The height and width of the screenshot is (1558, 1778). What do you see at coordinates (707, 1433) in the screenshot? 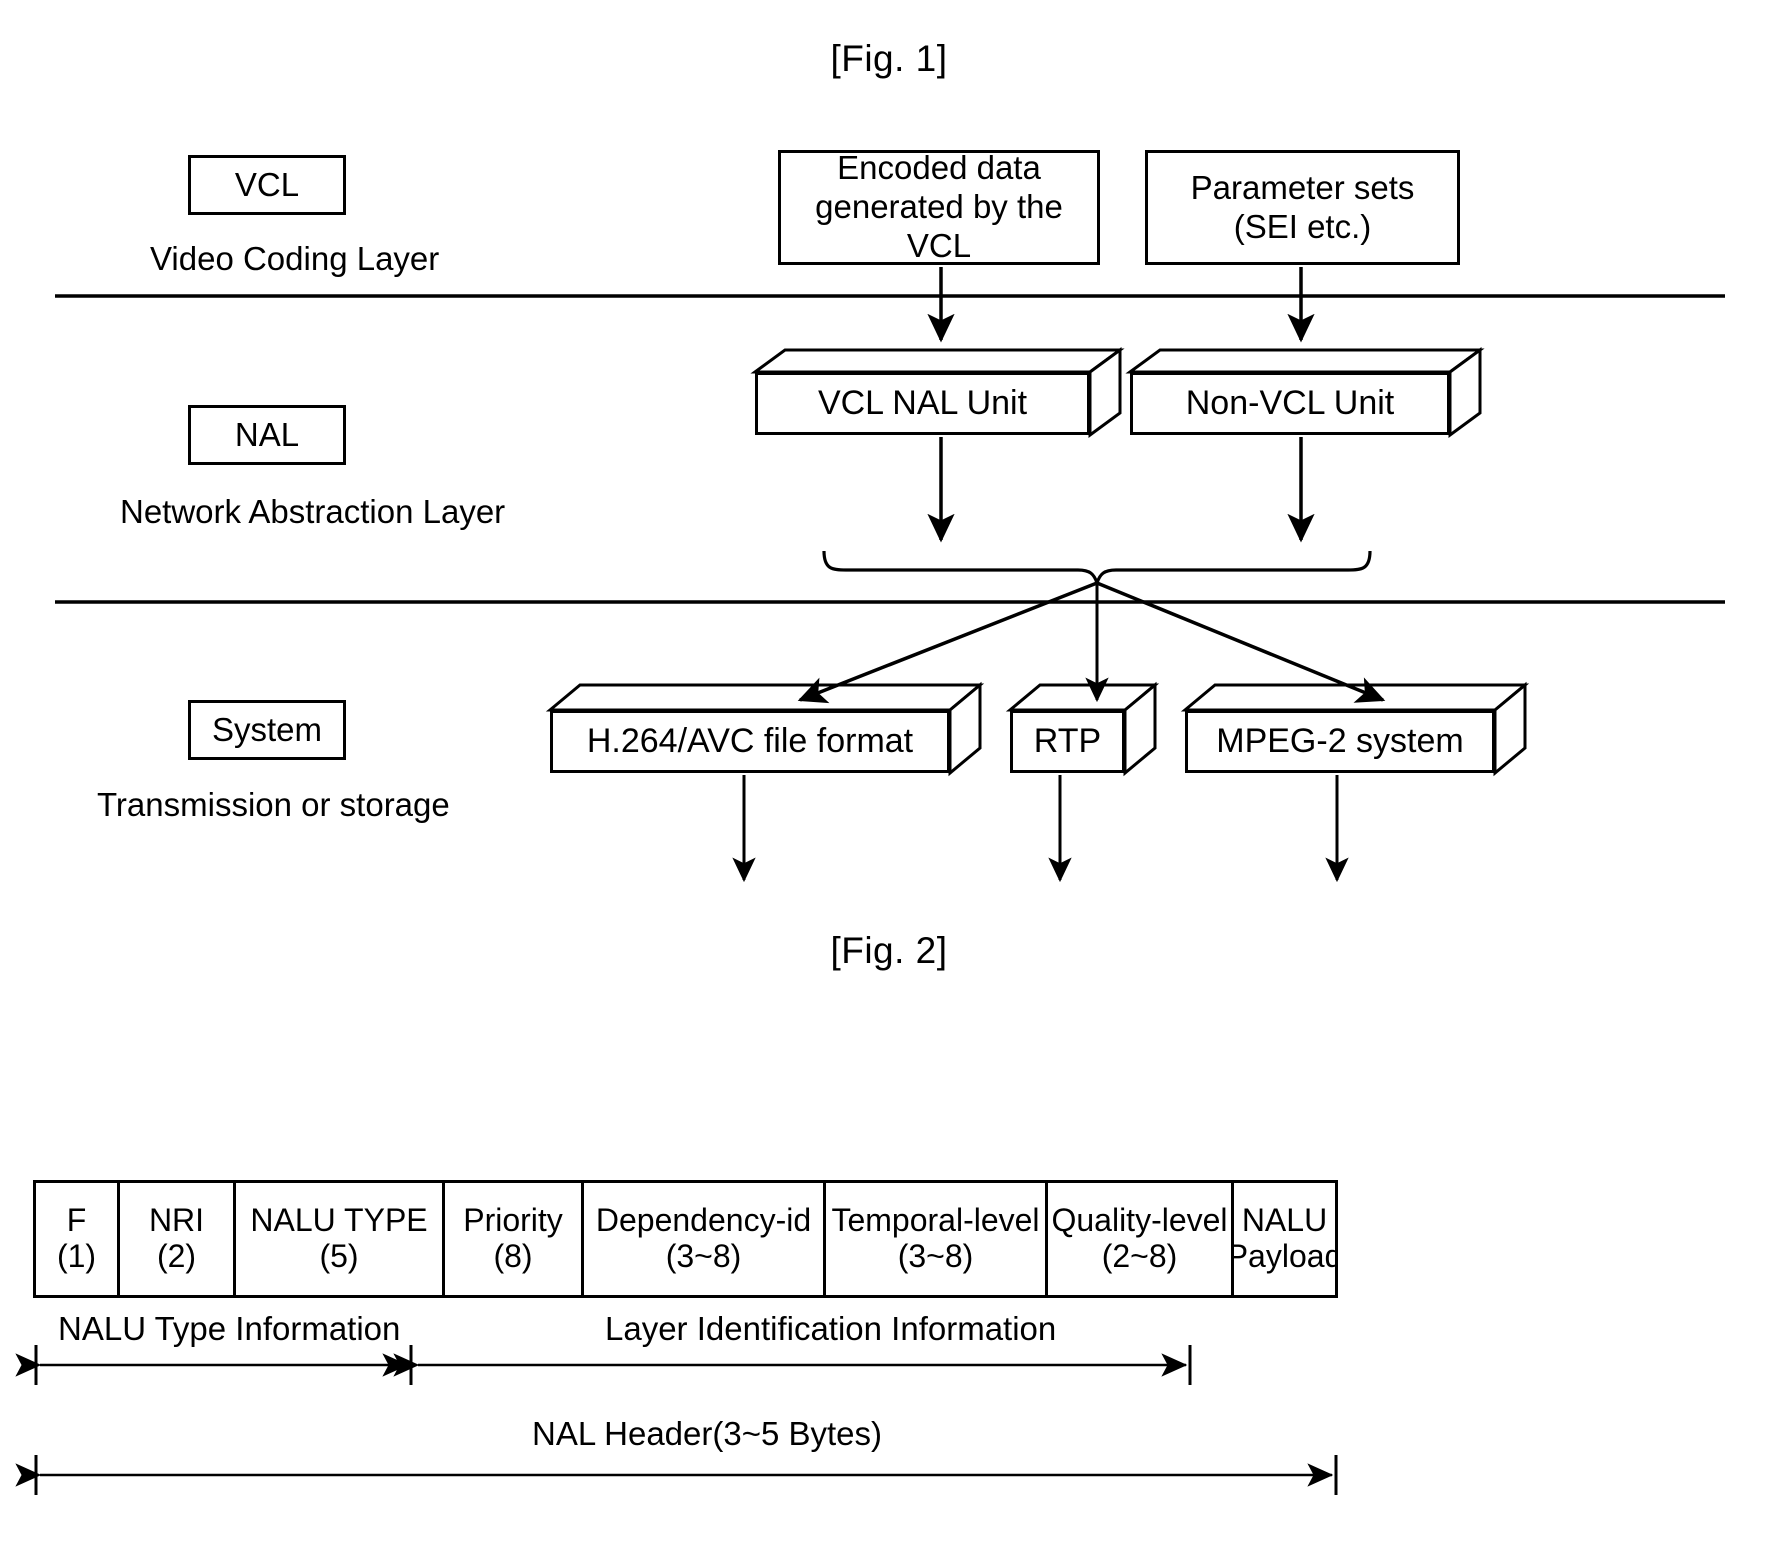
I see `annotation-nal-header: NAL Header(3~5 Bytes)` at bounding box center [707, 1433].